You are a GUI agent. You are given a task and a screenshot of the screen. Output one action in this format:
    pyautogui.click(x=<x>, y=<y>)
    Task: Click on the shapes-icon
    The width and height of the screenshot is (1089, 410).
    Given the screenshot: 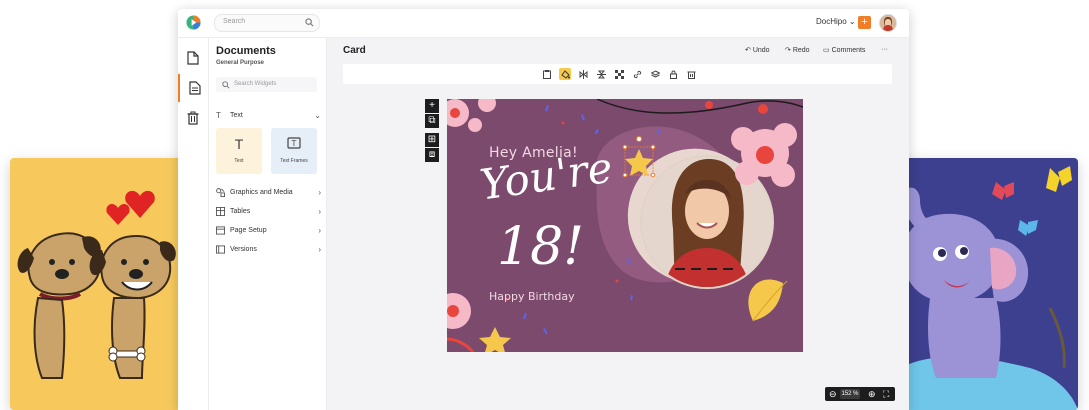 What is the action you would take?
    pyautogui.click(x=221, y=193)
    